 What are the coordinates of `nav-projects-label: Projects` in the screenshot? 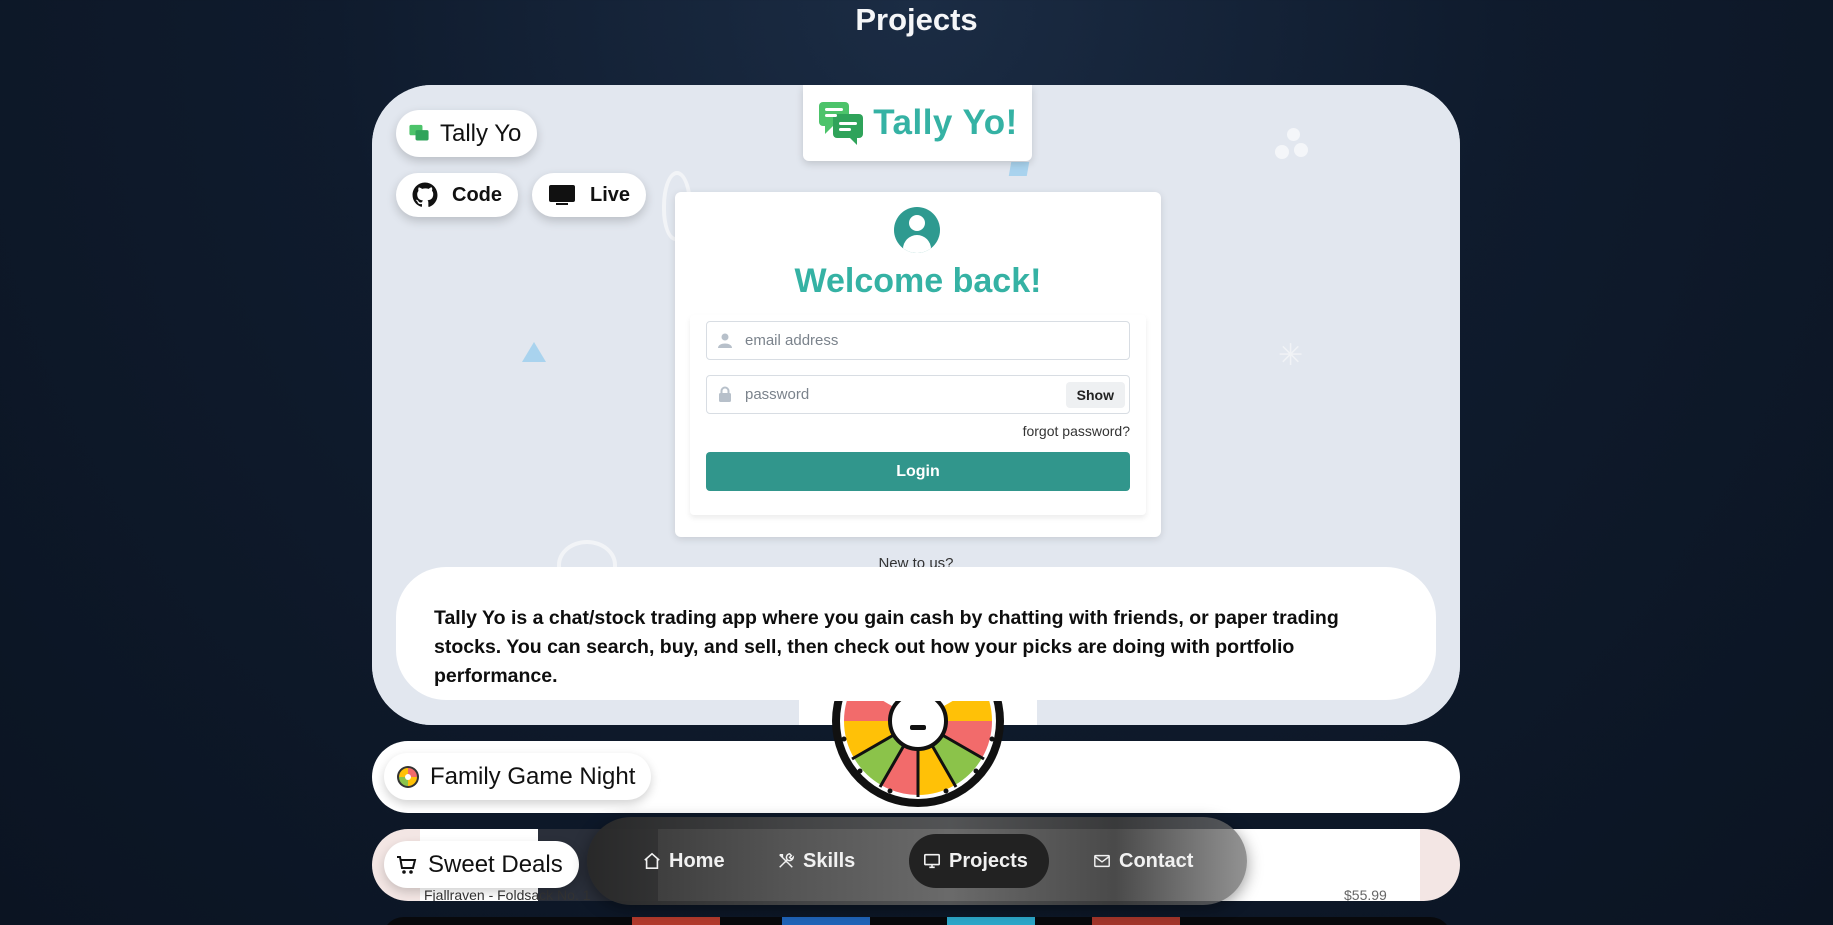 It's located at (988, 860).